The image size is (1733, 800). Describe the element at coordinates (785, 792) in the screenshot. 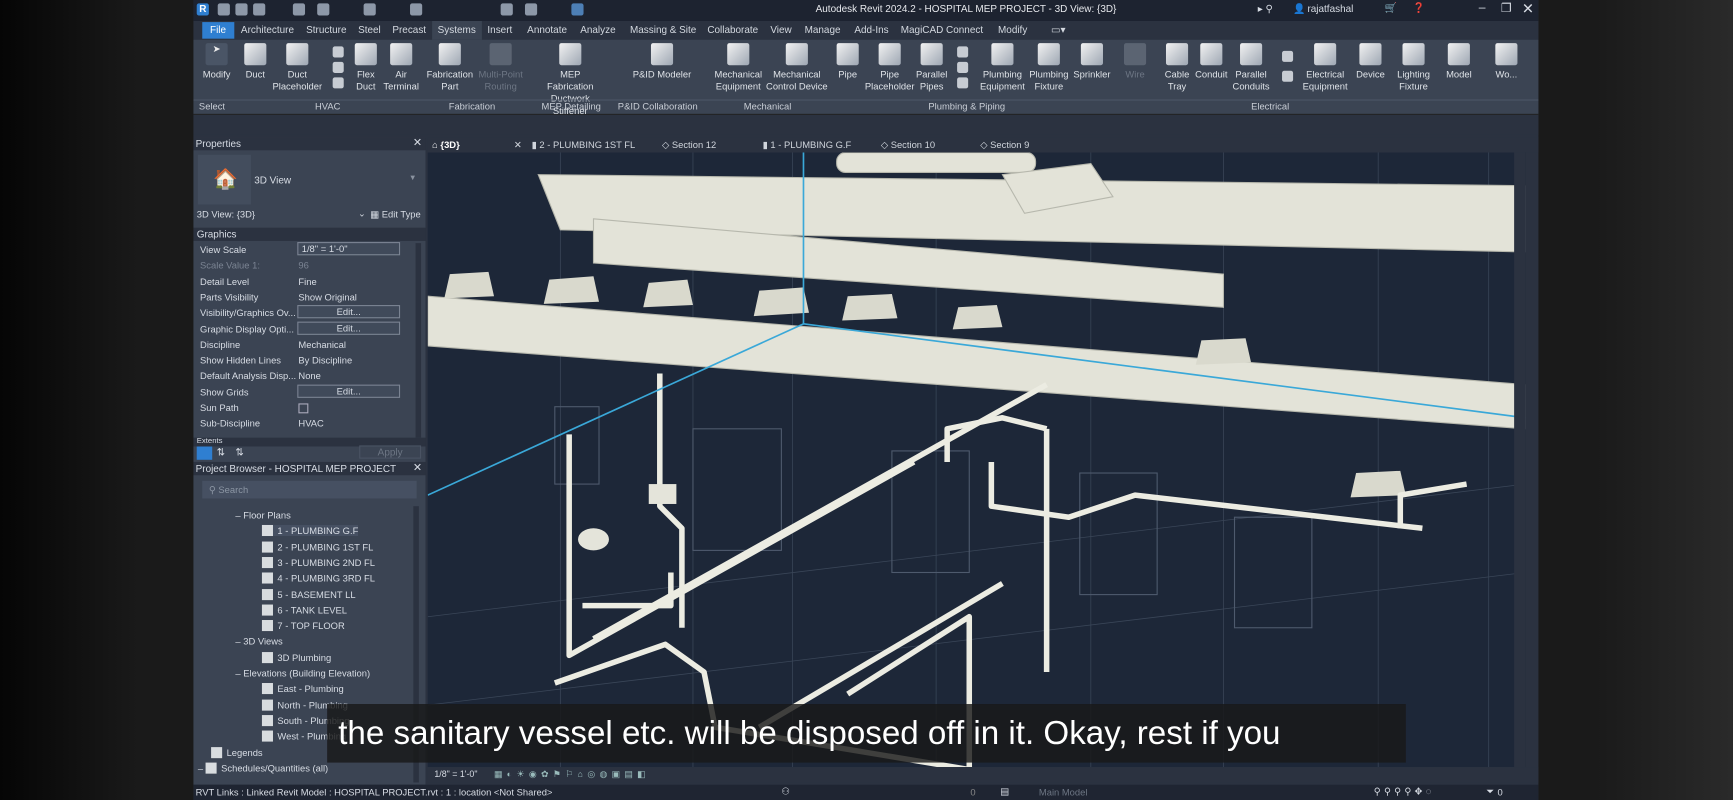

I see `worksharing-icon: ⚇` at that location.